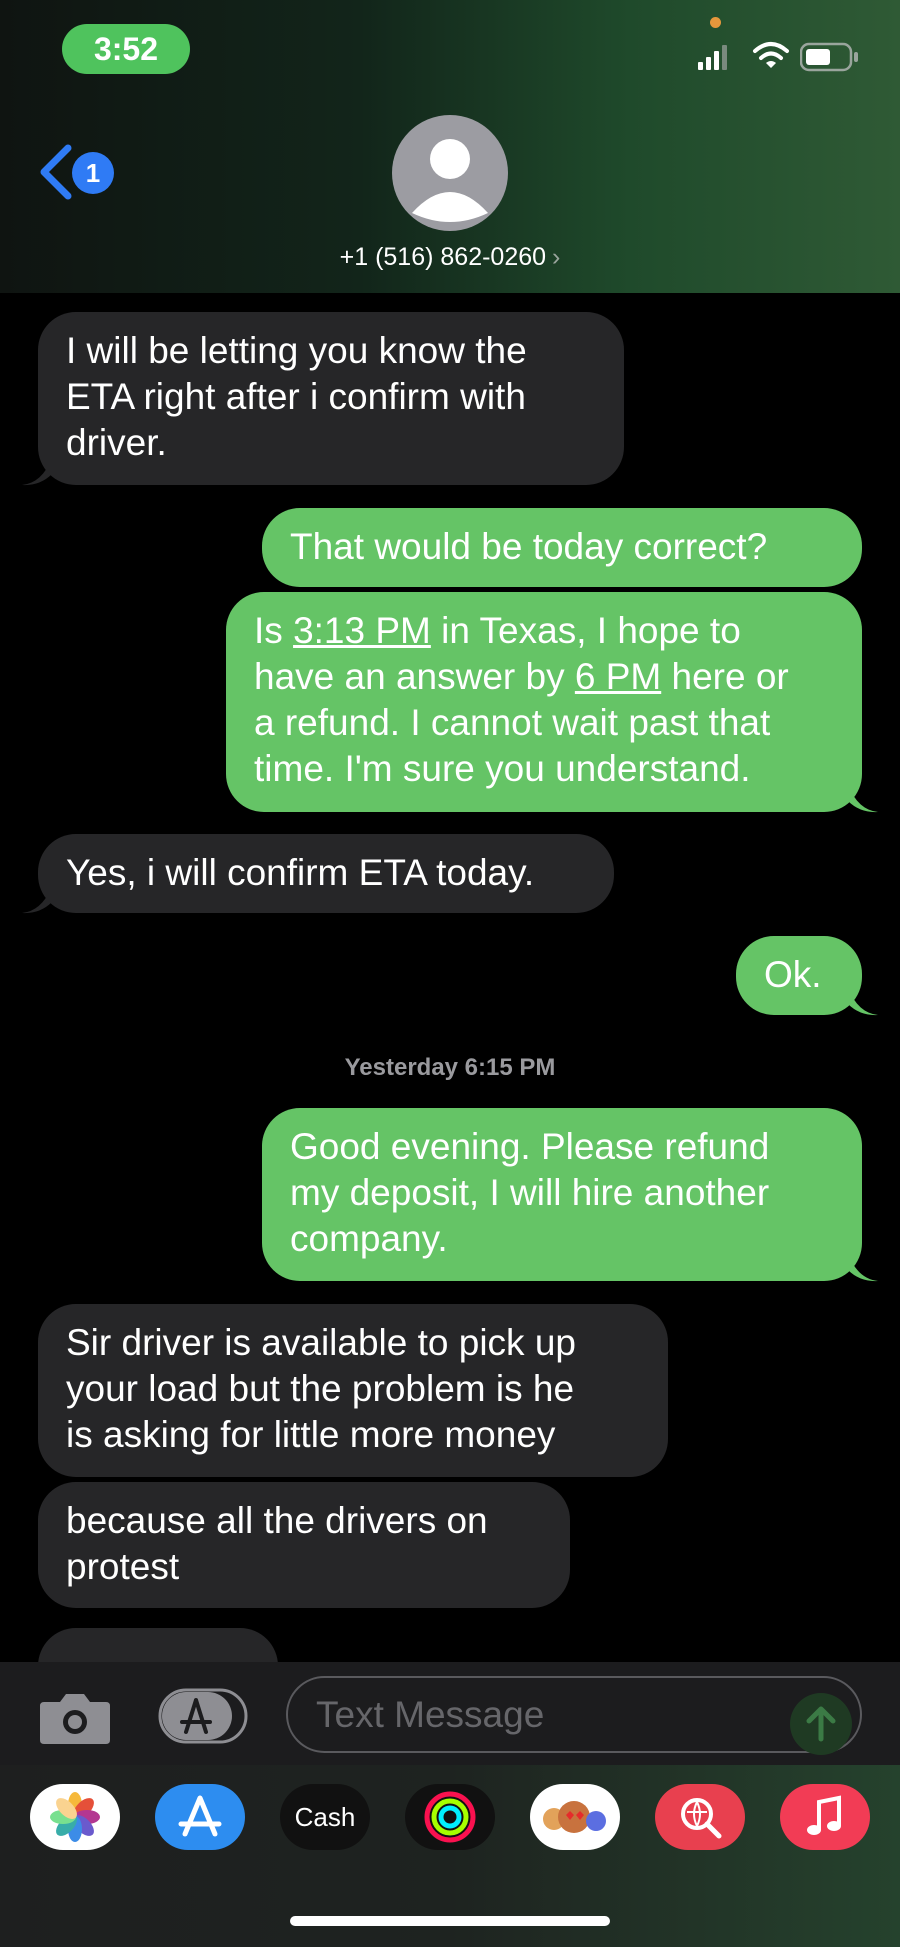 The width and height of the screenshot is (900, 1947). I want to click on music-icon, so click(825, 1817).